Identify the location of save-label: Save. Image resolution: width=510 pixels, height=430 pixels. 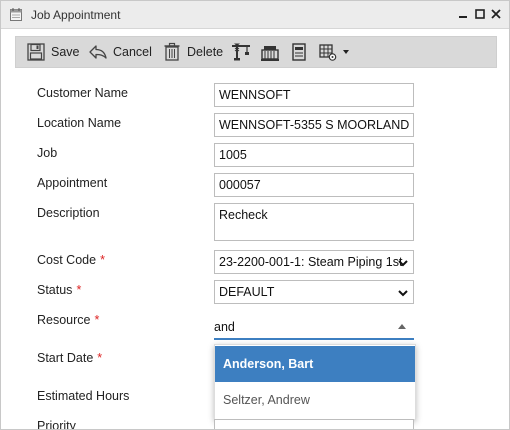
(65, 52).